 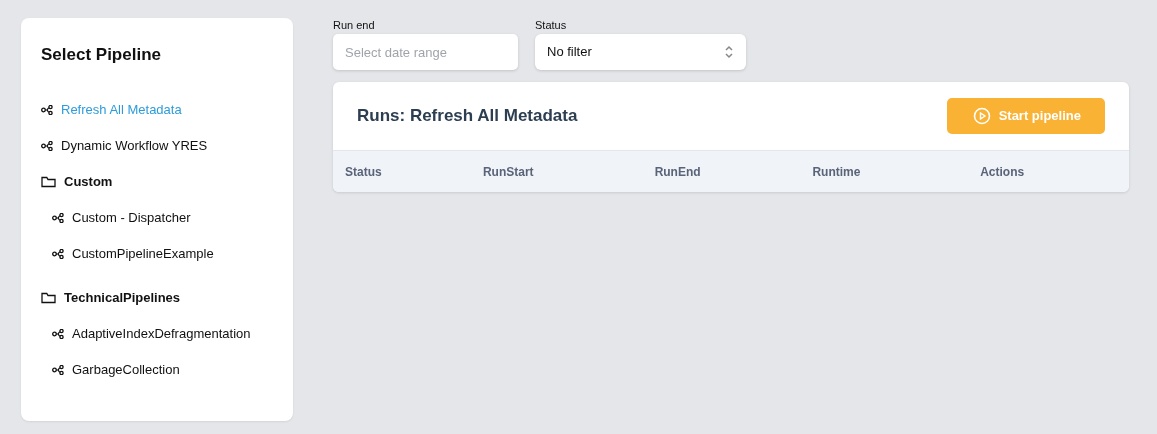 What do you see at coordinates (1002, 171) in the screenshot?
I see `column-header: Actions` at bounding box center [1002, 171].